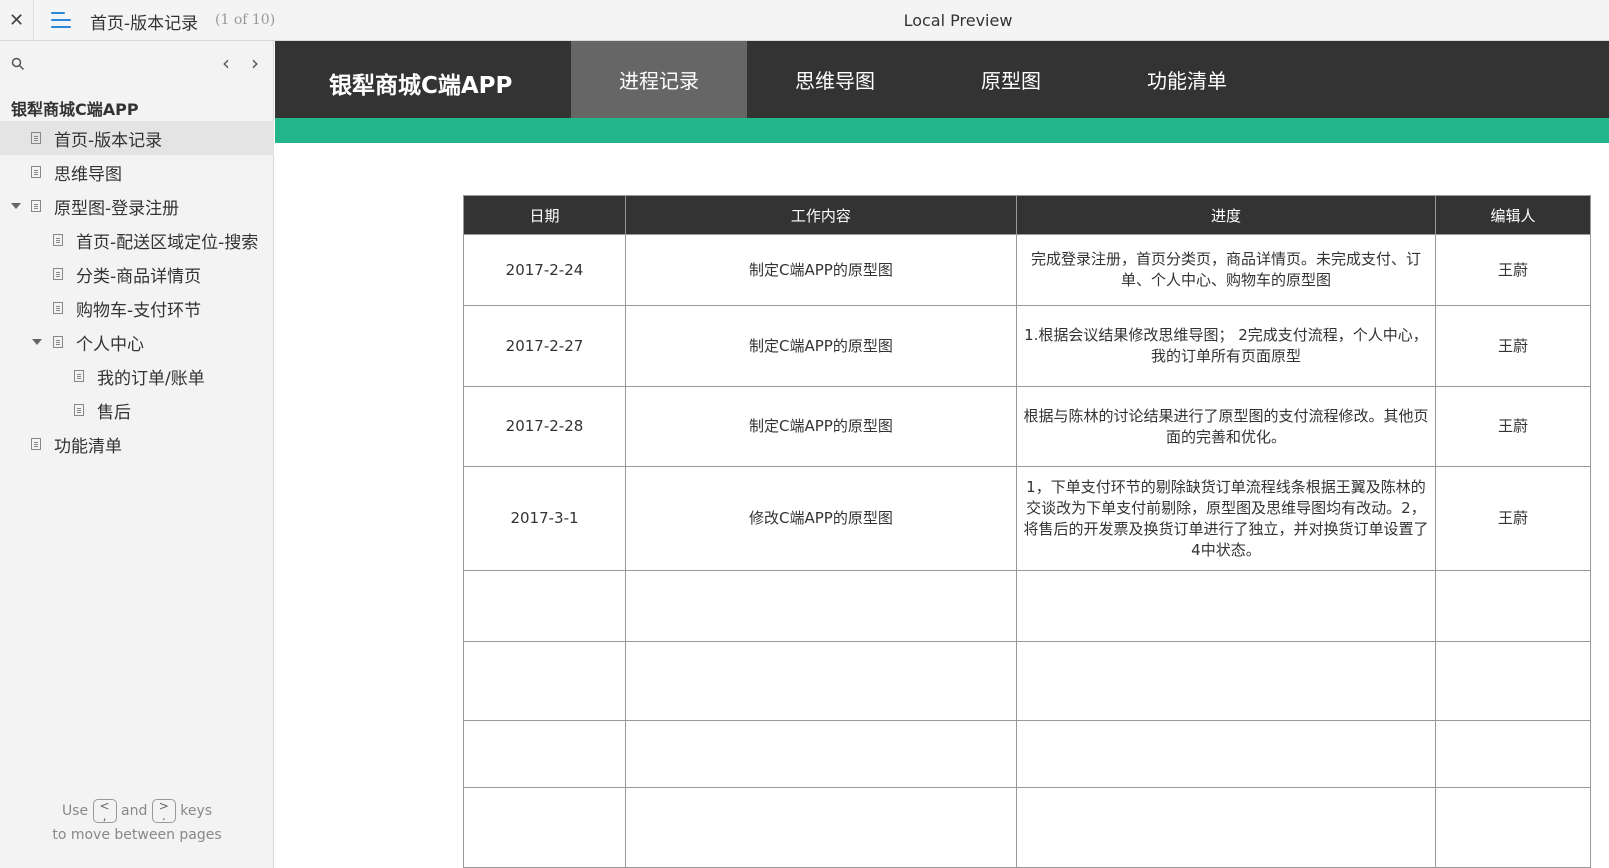  I want to click on sidebar-item-cart-payment: 购物车-支付环节, so click(137, 308).